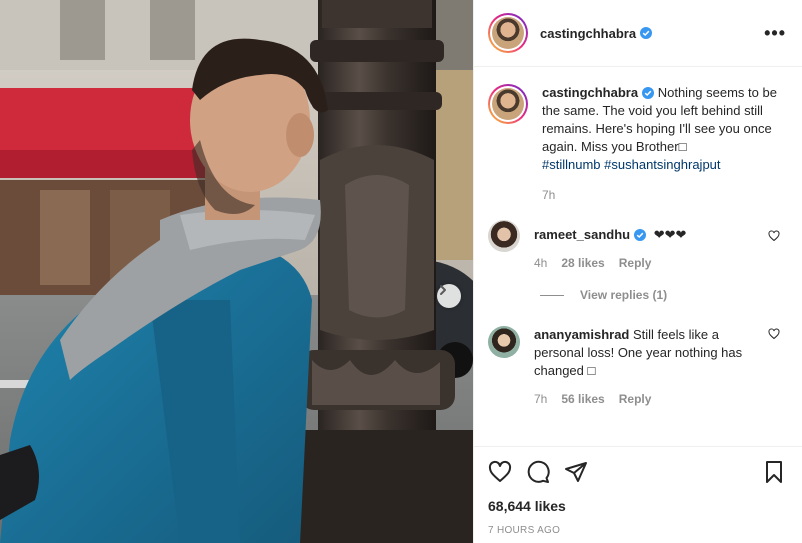 This screenshot has height=543, width=802. I want to click on author-avatar, so click(508, 33).